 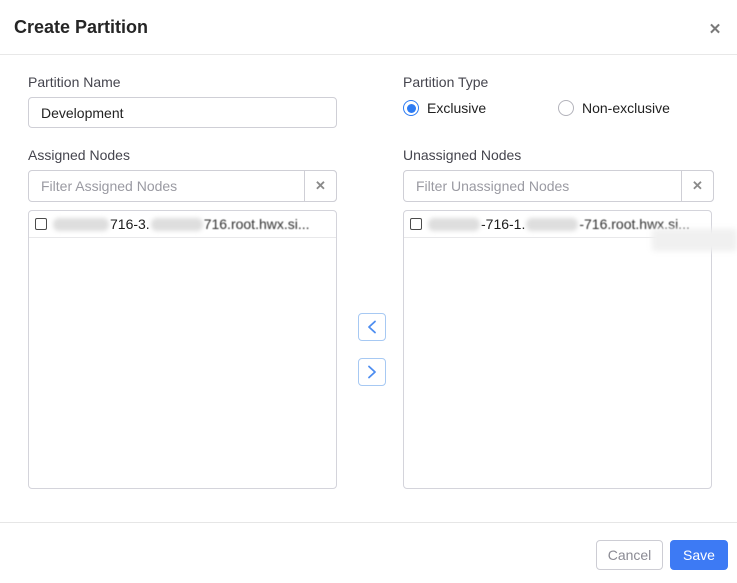 I want to click on partition-name-input, so click(x=182, y=112).